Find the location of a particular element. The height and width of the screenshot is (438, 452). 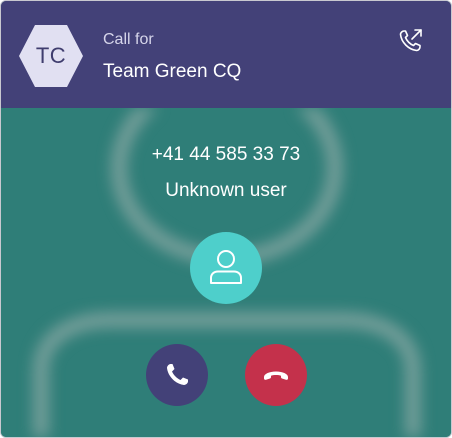

team-avatar-initials: TC is located at coordinates (51, 55).